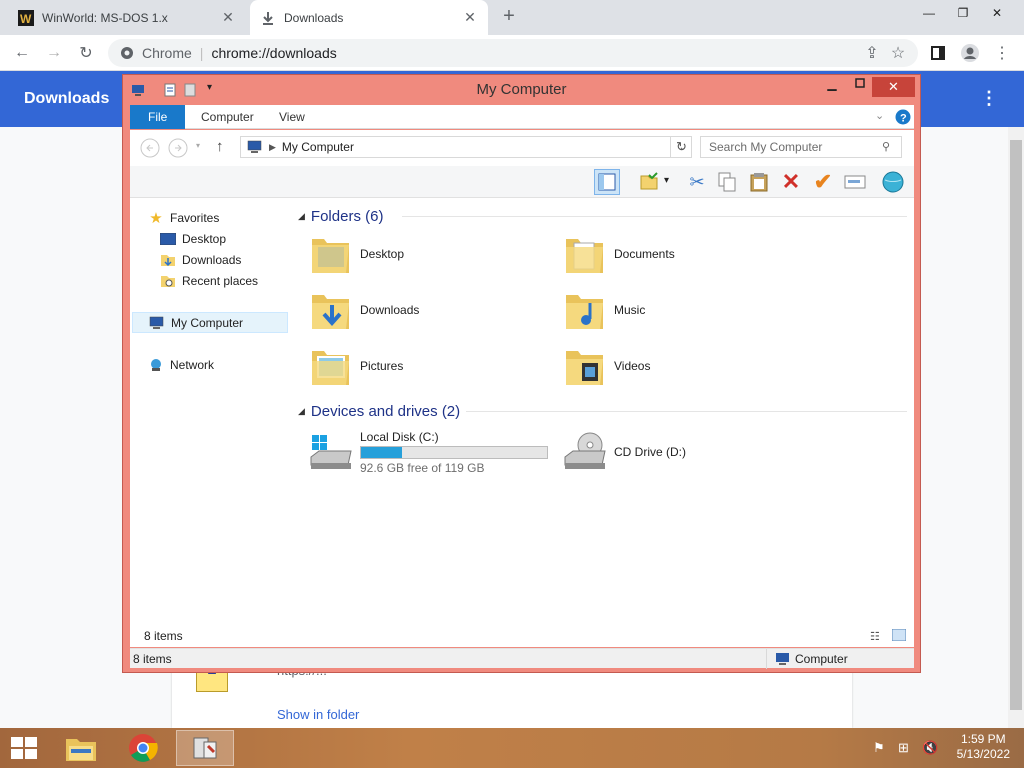 The image size is (1024, 768). Describe the element at coordinates (512, 748) in the screenshot. I see `taskbar: ⚑ ⊞ 🔇 1:59 PM 5/13/2022` at that location.